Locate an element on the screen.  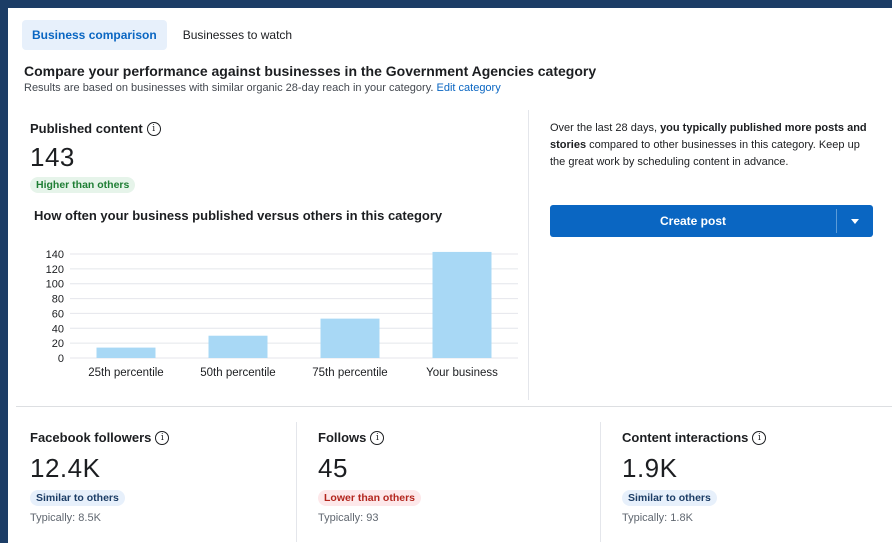
metric-value: 1.9K is located at coordinates (650, 468).